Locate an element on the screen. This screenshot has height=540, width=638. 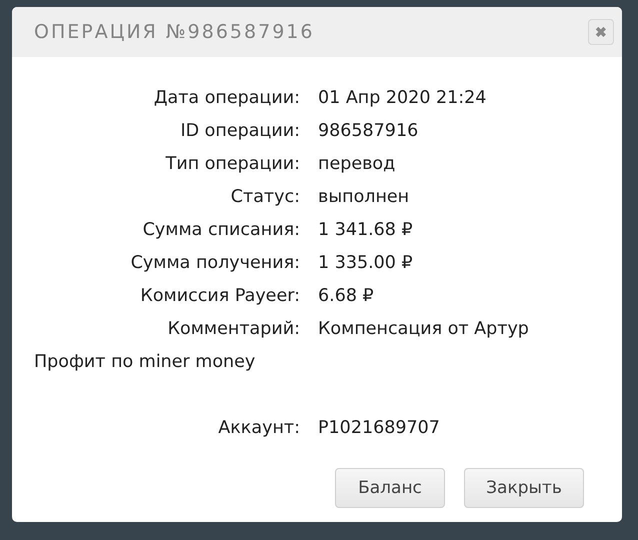
balance-button: Баланс is located at coordinates (390, 488).